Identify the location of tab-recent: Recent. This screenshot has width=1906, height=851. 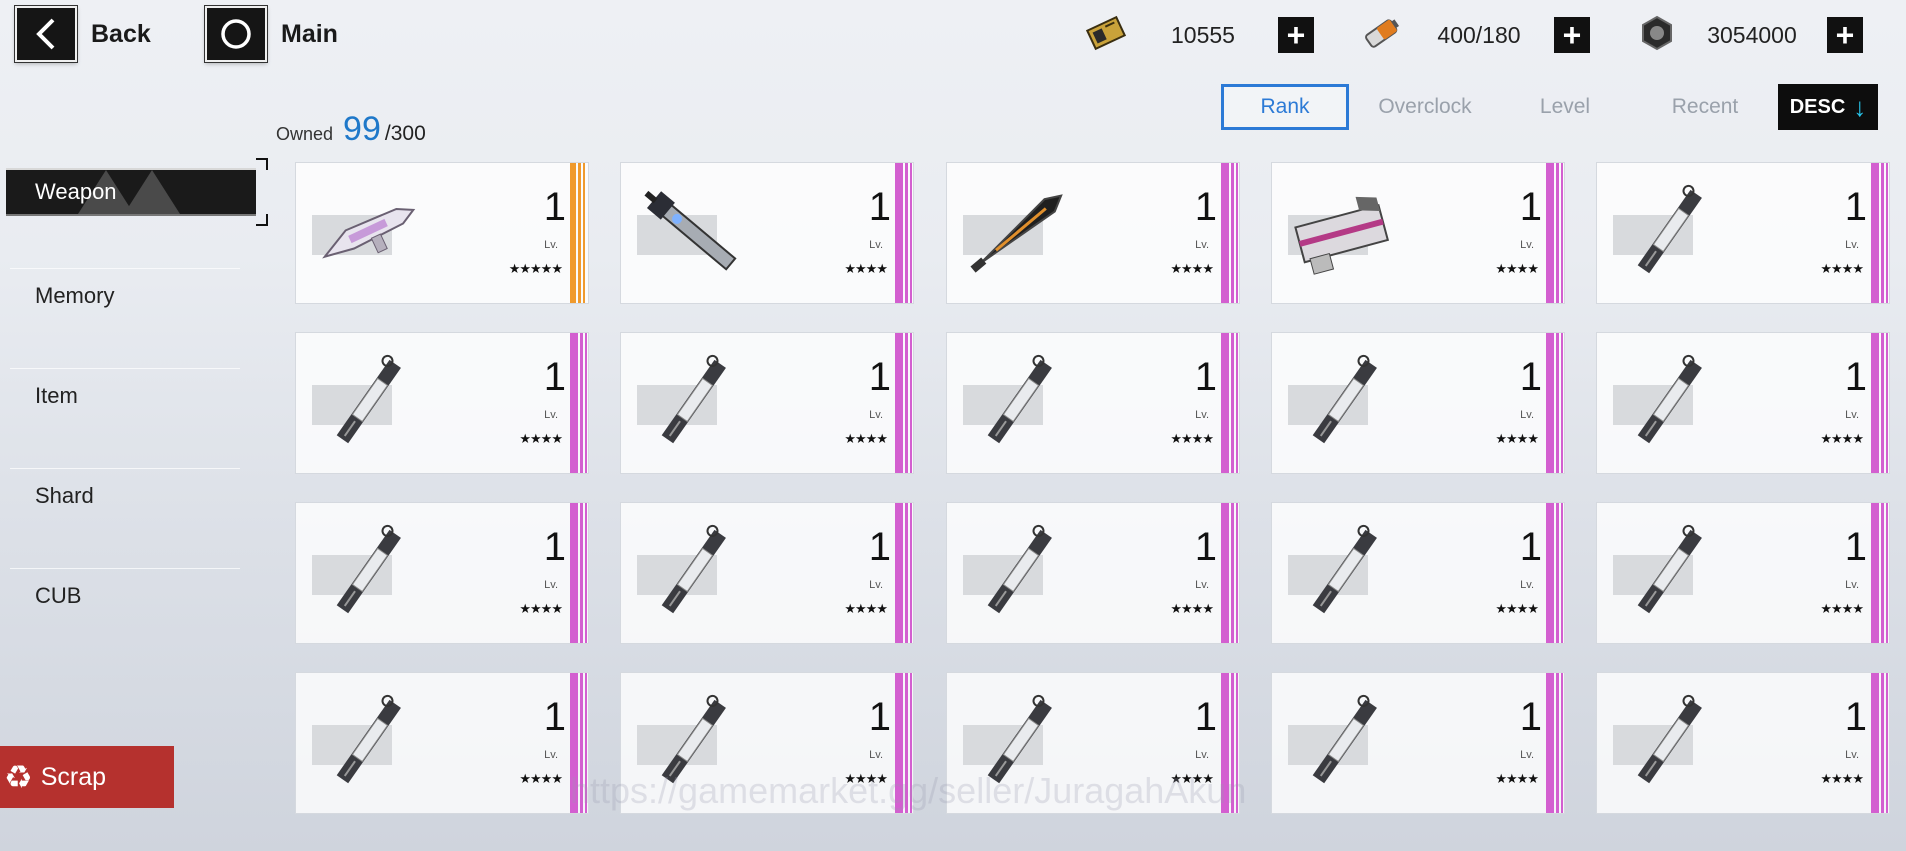
(1705, 107).